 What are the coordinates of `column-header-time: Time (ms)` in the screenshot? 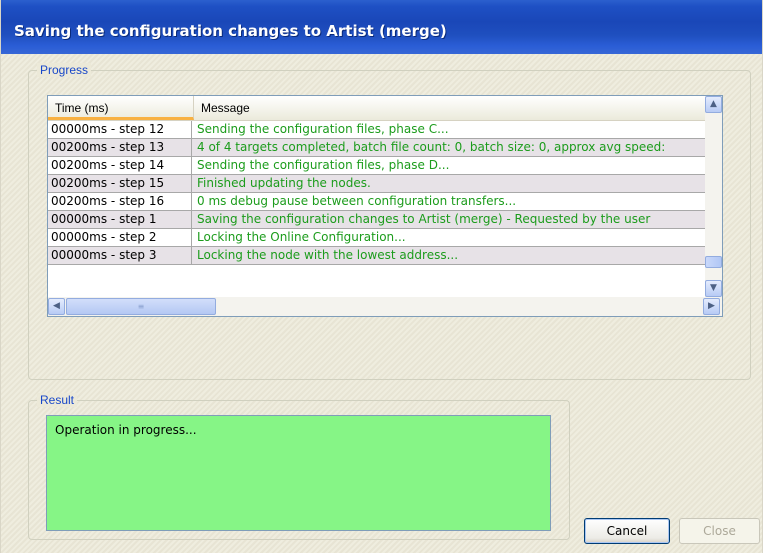 It's located at (121, 108).